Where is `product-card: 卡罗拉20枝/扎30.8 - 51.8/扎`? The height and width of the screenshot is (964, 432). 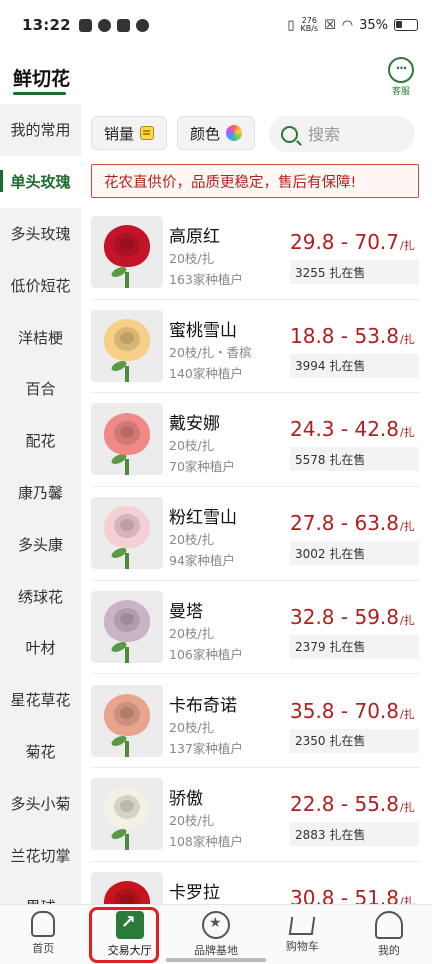
product-card: 卡罗拉20枝/扎30.8 - 51.8/扎 is located at coordinates (256, 883).